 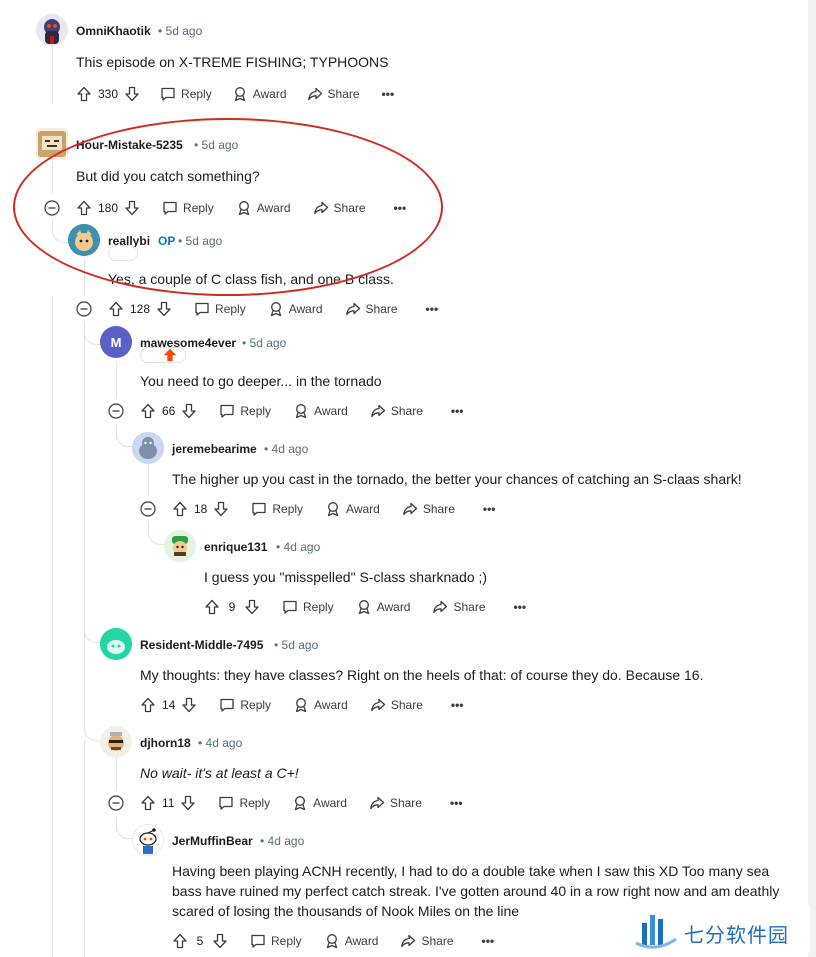 What do you see at coordinates (129, 145) in the screenshot?
I see `comment-author: Hour-Mistake-5235` at bounding box center [129, 145].